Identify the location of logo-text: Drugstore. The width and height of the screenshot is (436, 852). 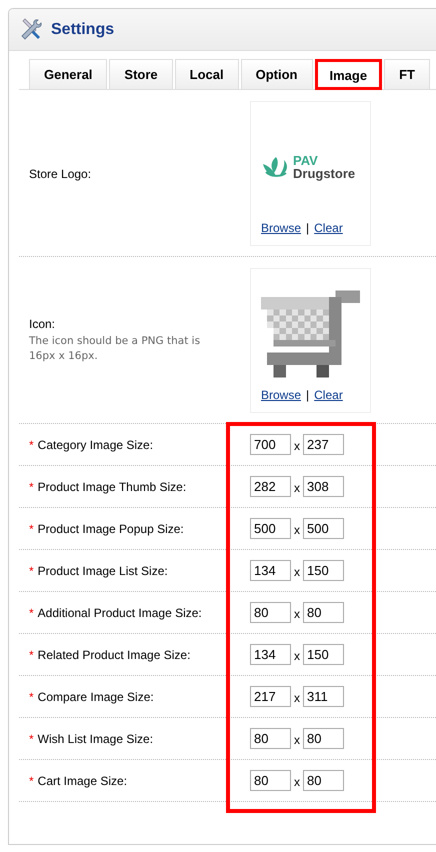
(324, 173).